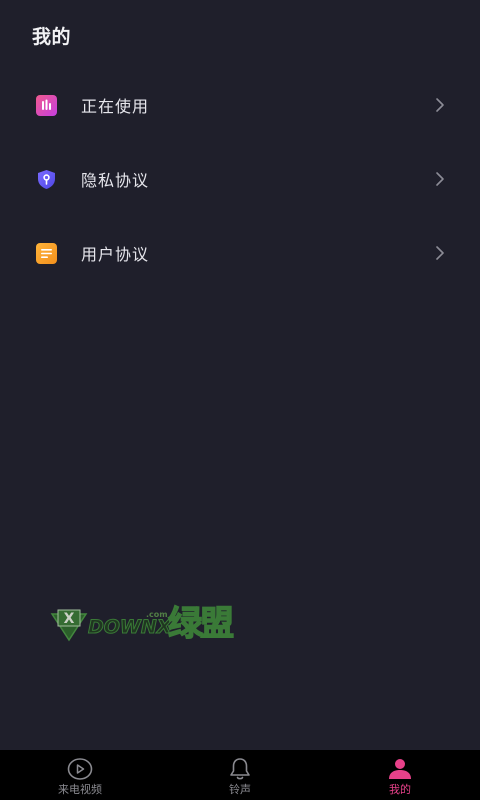 The width and height of the screenshot is (480, 800). What do you see at coordinates (46, 179) in the screenshot?
I see `shield-key-icon` at bounding box center [46, 179].